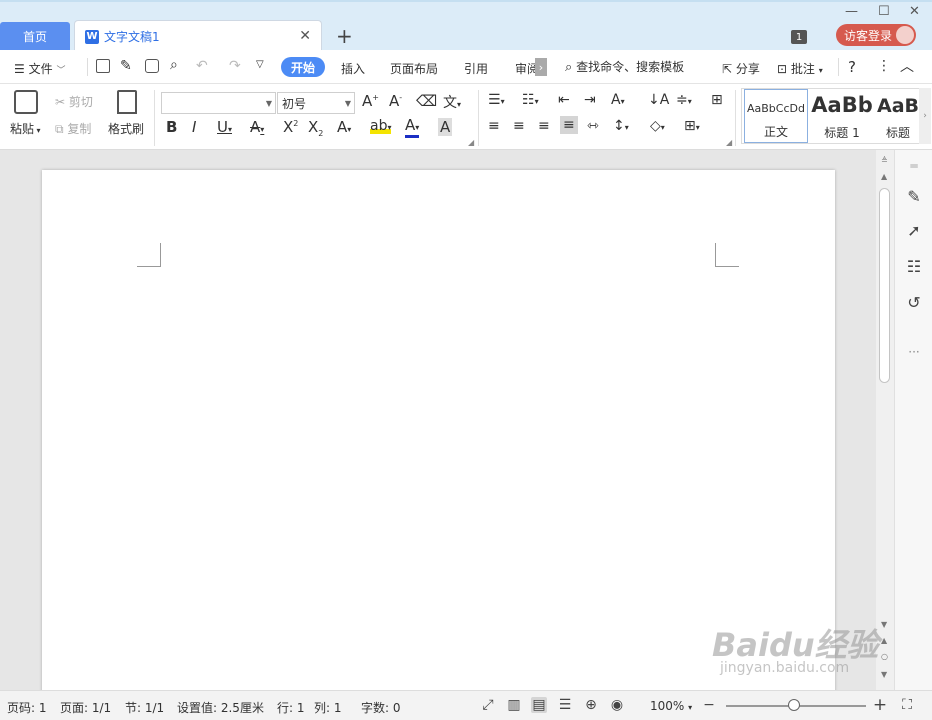 The width and height of the screenshot is (932, 720). What do you see at coordinates (800, 68) in the screenshot?
I see `comment-button: ⊡ 批注 ▾` at bounding box center [800, 68].